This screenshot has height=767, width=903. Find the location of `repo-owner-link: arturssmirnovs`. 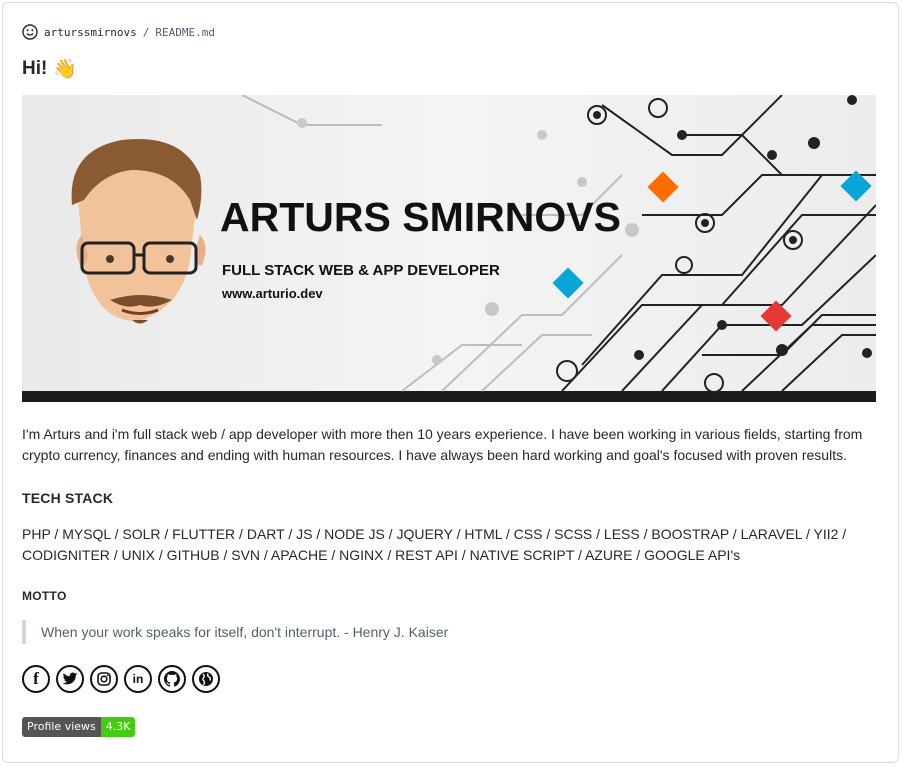

repo-owner-link: arturssmirnovs is located at coordinates (90, 32).